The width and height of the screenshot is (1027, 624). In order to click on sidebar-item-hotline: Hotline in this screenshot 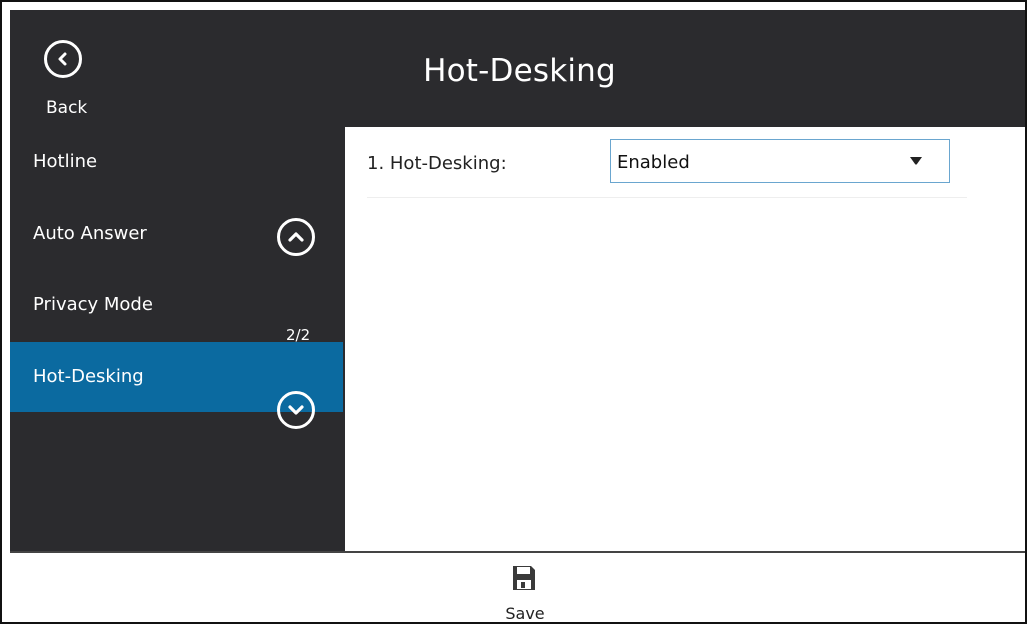, I will do `click(176, 162)`.